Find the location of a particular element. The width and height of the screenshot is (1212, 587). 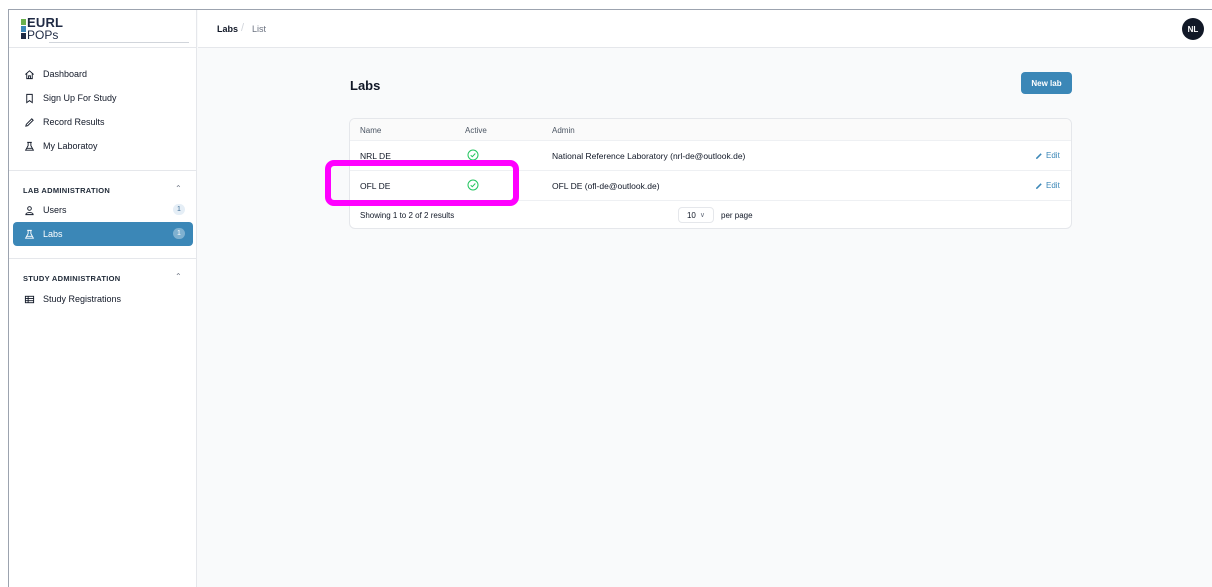

table-header: Name Active Admin is located at coordinates (710, 130).